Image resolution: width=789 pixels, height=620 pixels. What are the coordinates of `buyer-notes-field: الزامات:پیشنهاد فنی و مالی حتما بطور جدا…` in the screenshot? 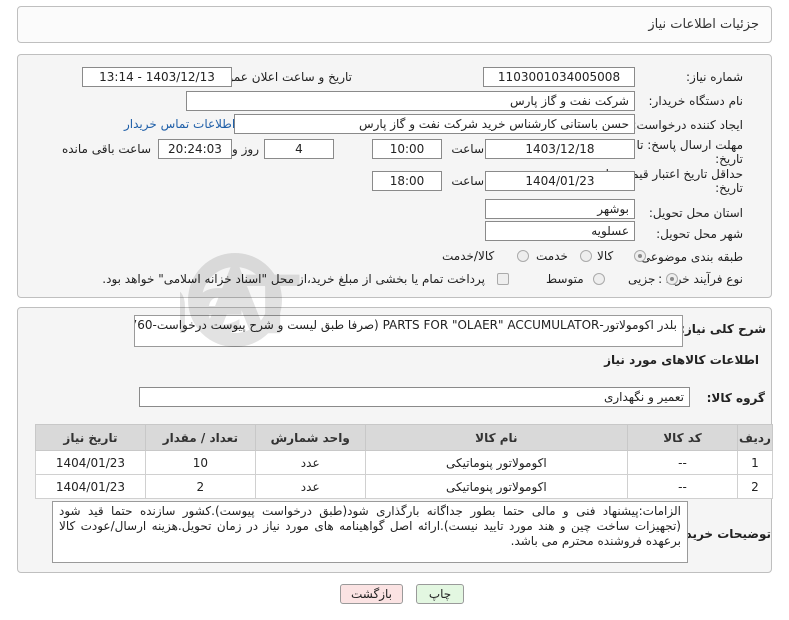 It's located at (370, 532).